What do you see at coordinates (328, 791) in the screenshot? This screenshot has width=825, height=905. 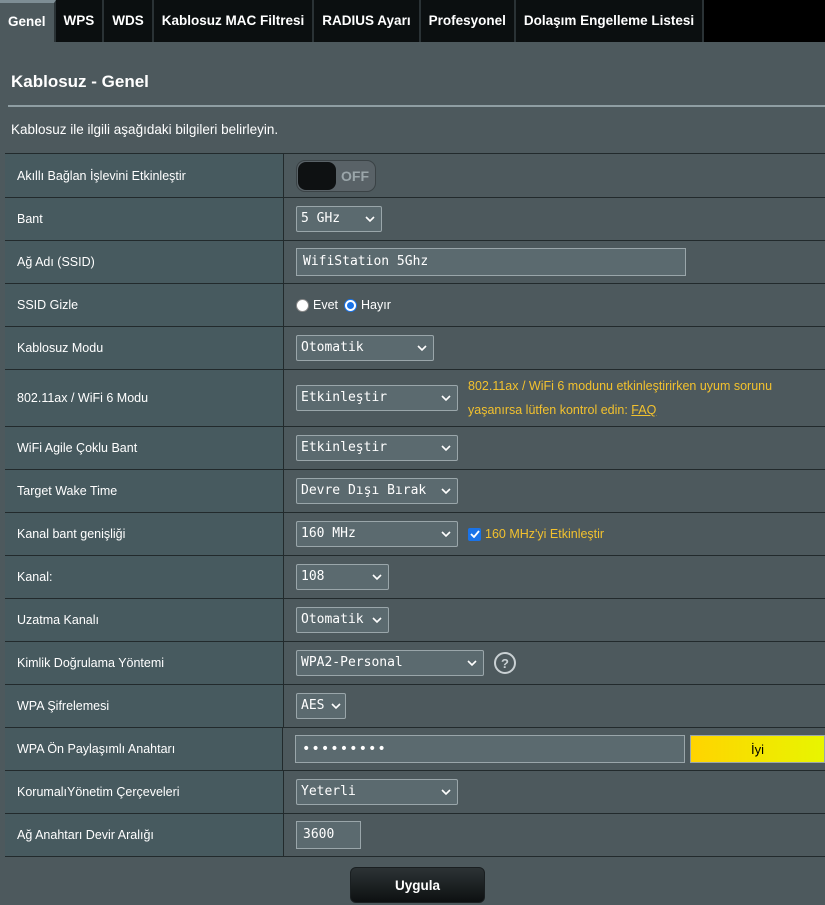 I see `pmf-value: Yeterli` at bounding box center [328, 791].